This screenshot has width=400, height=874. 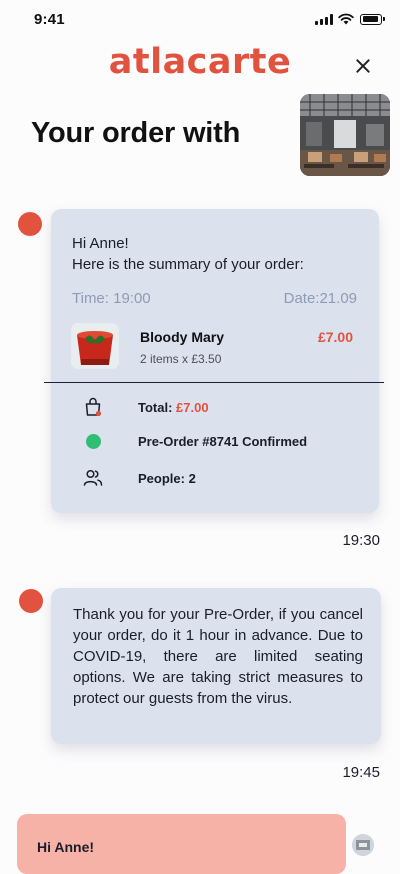 What do you see at coordinates (136, 133) in the screenshot?
I see `page-title: Your order with` at bounding box center [136, 133].